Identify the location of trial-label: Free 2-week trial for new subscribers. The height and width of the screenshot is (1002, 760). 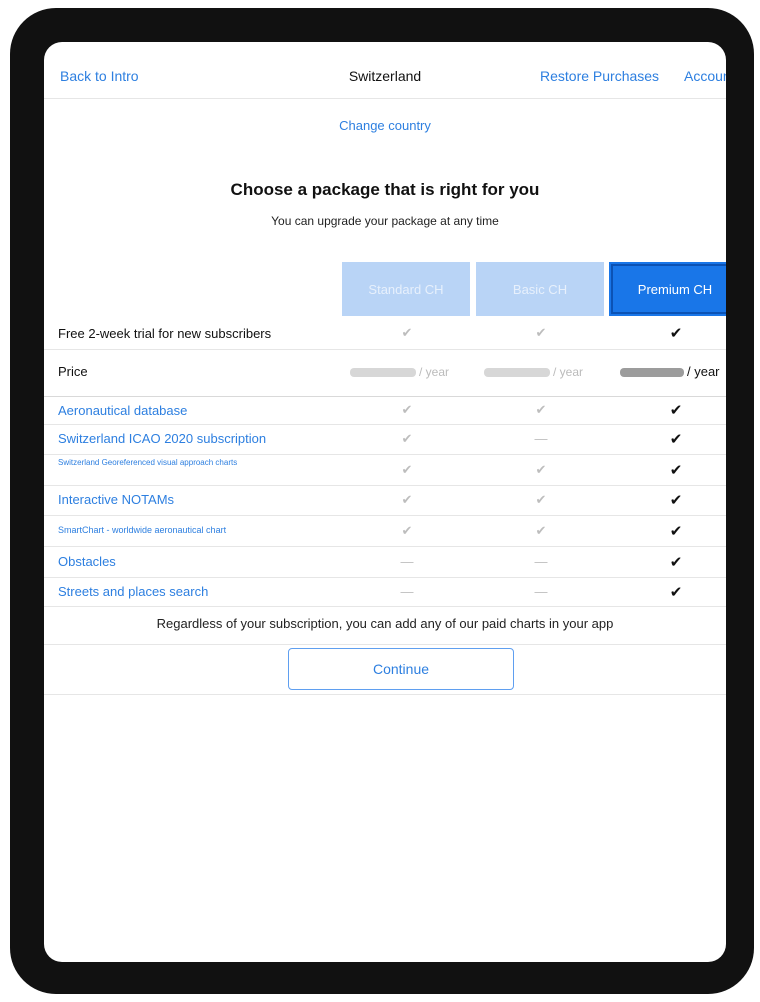
(165, 333).